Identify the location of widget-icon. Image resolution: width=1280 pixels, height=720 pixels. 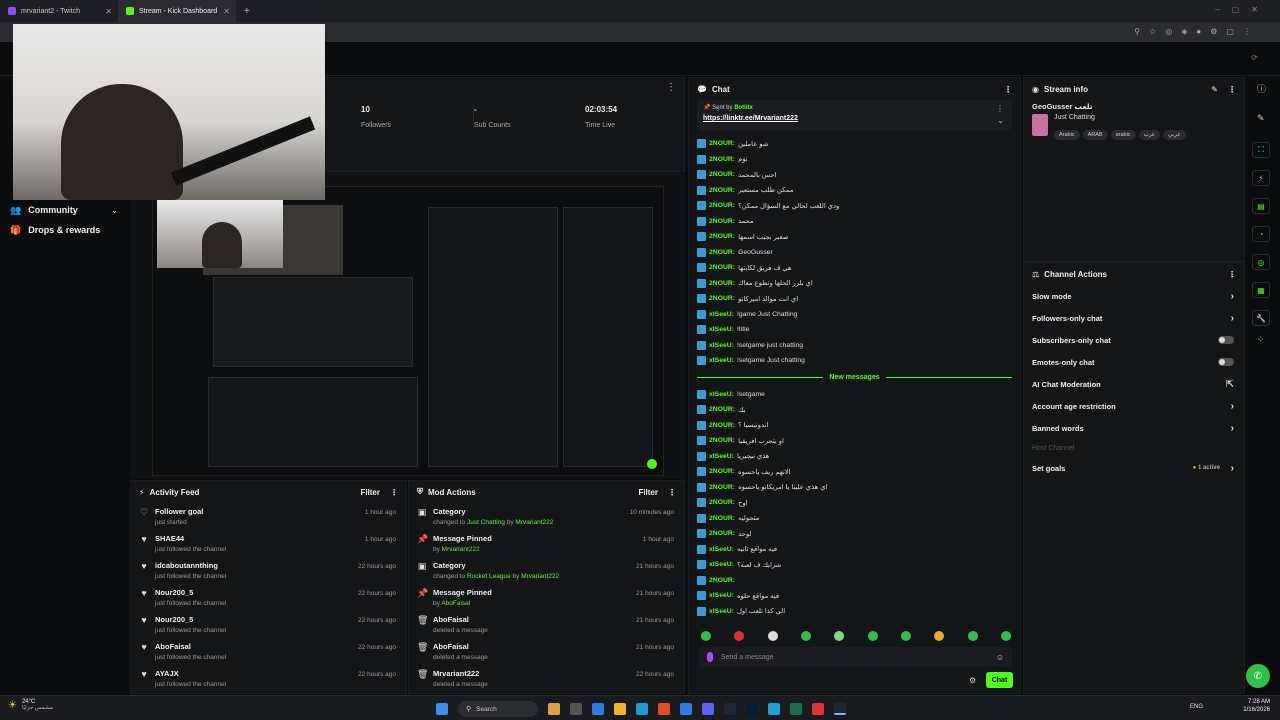
(554, 709).